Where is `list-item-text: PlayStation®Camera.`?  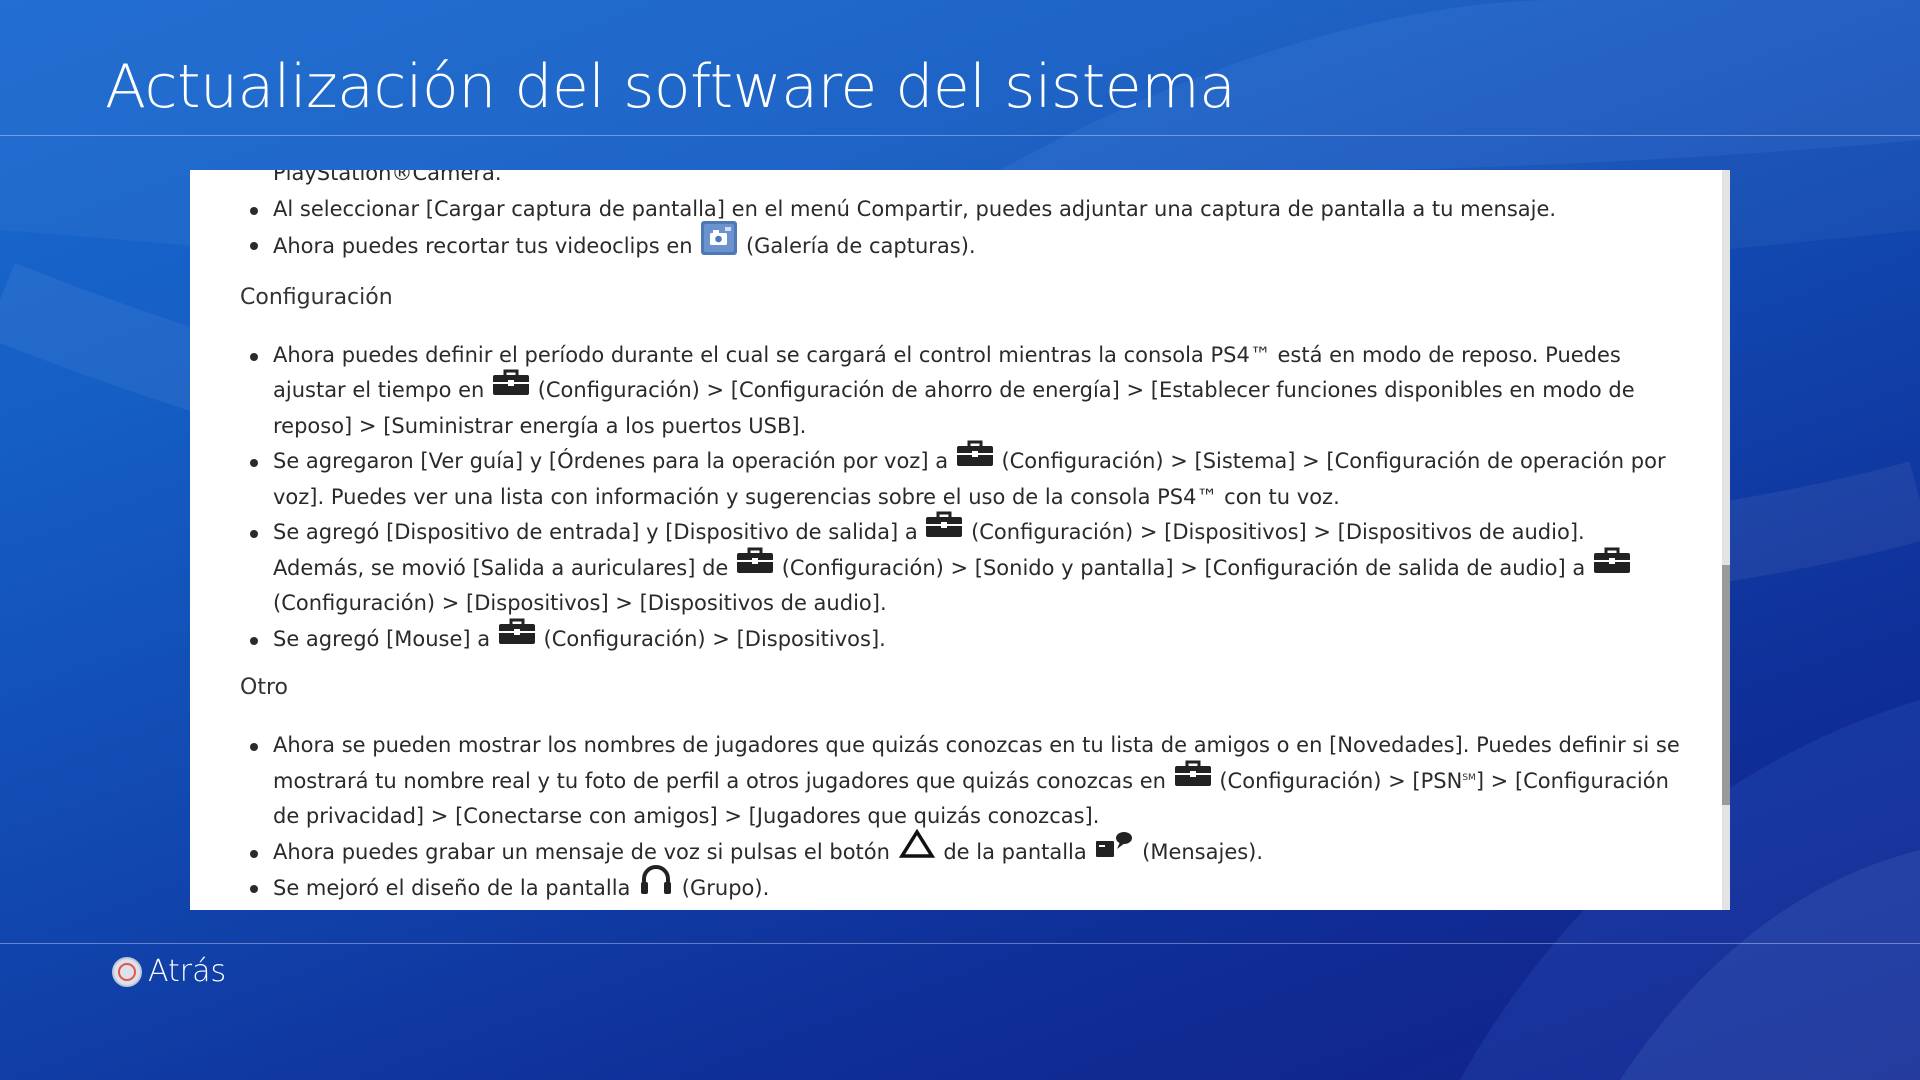 list-item-text: PlayStation®Camera. is located at coordinates (387, 177).